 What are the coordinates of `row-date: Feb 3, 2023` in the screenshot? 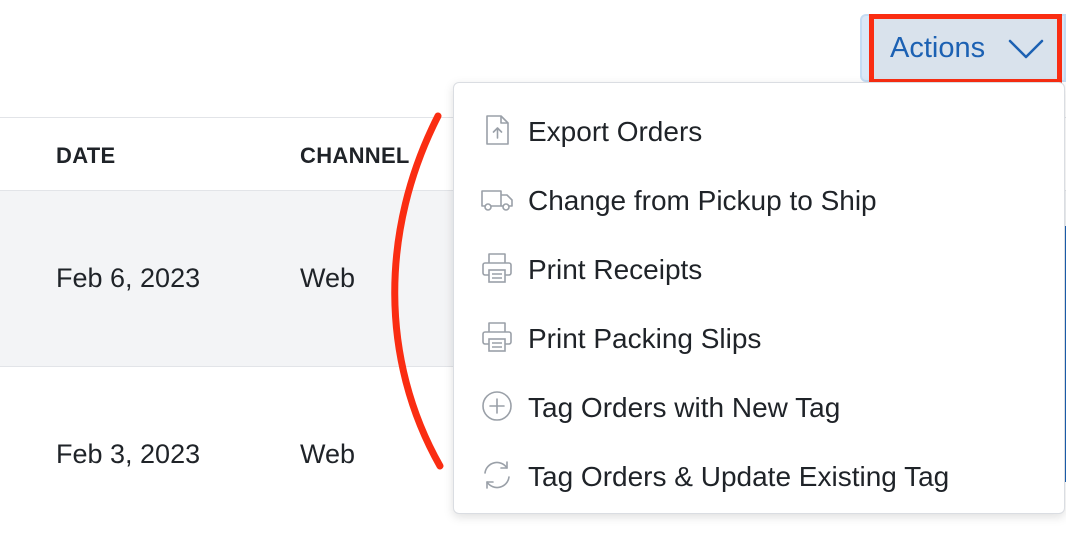 It's located at (128, 454).